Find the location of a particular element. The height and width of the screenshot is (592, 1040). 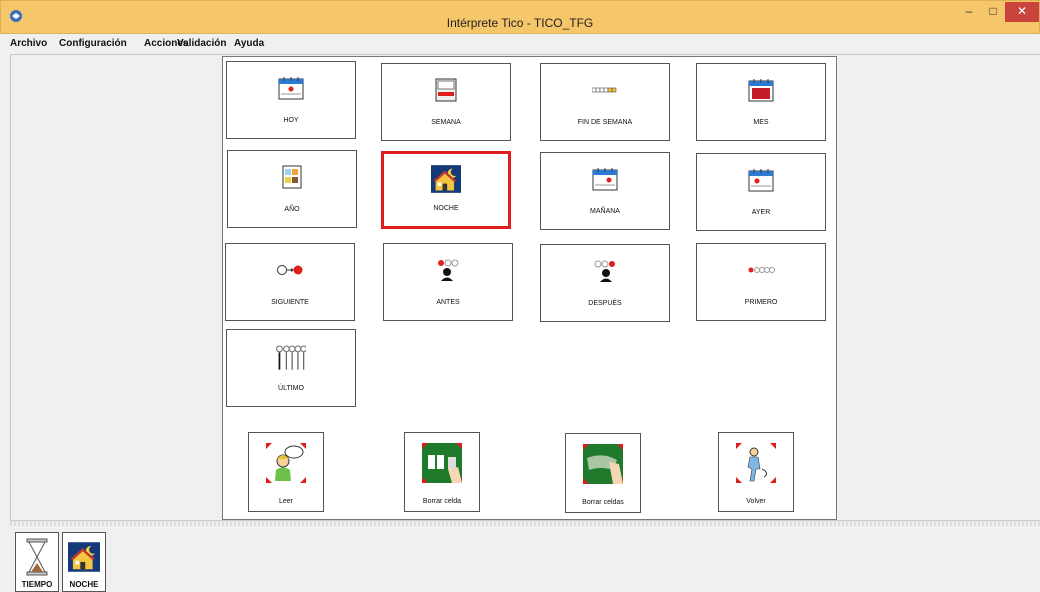

menu-ayuda: Ayuda is located at coordinates (249, 43).